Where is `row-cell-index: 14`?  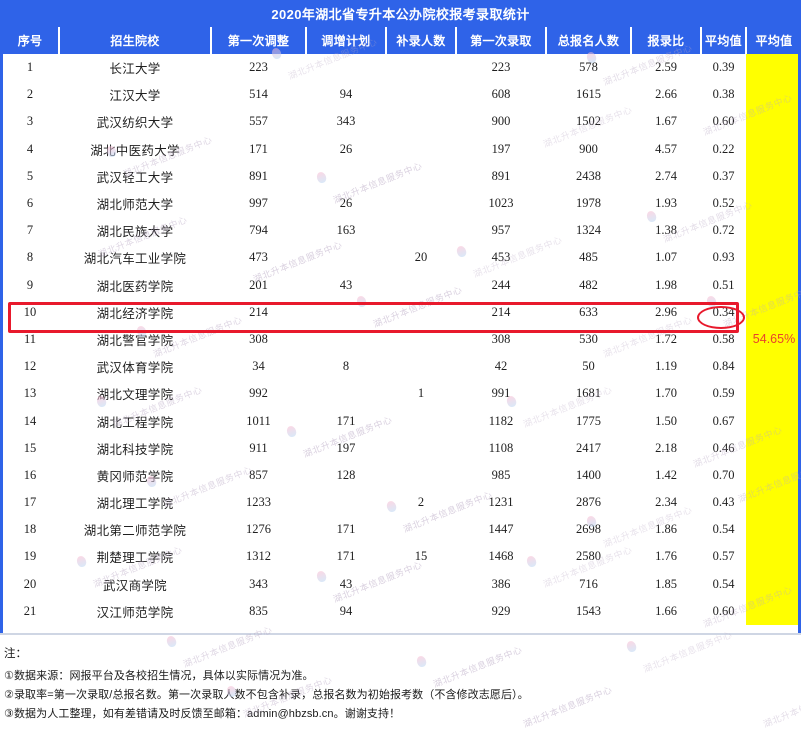 row-cell-index: 14 is located at coordinates (30, 421).